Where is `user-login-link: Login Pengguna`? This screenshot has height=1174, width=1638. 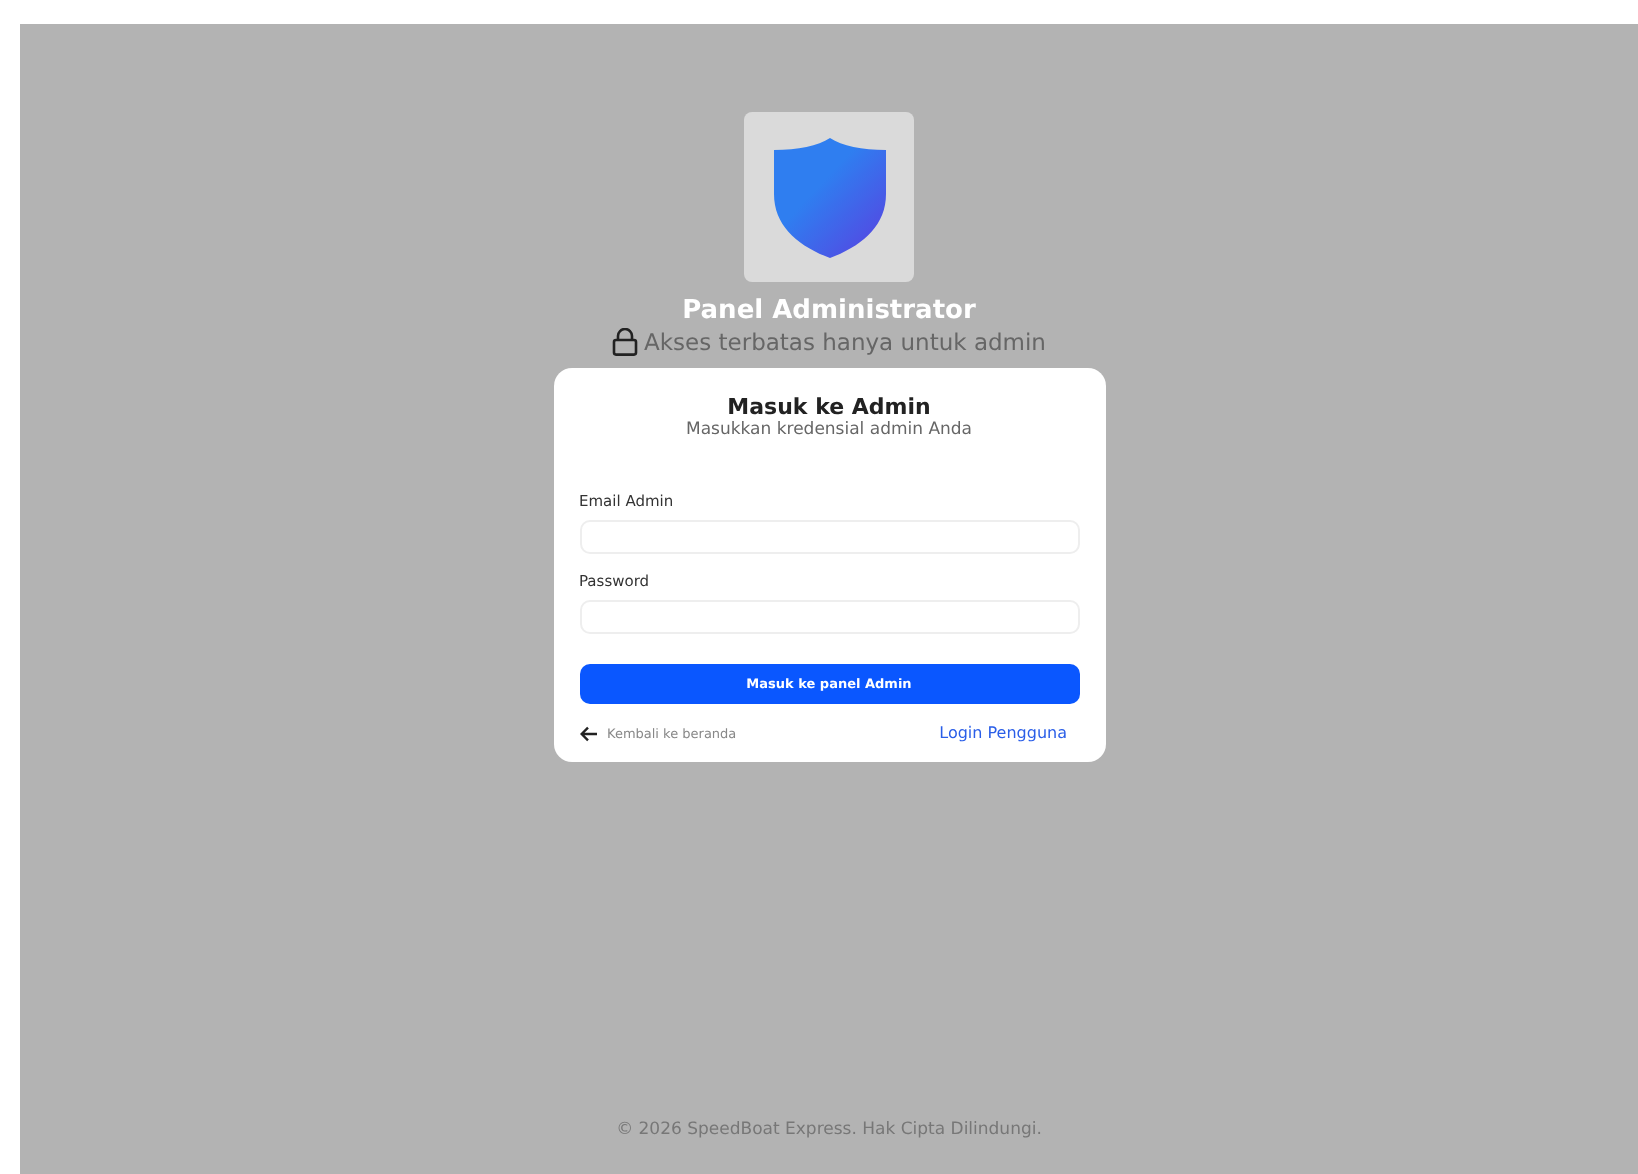
user-login-link: Login Pengguna is located at coordinates (1003, 733).